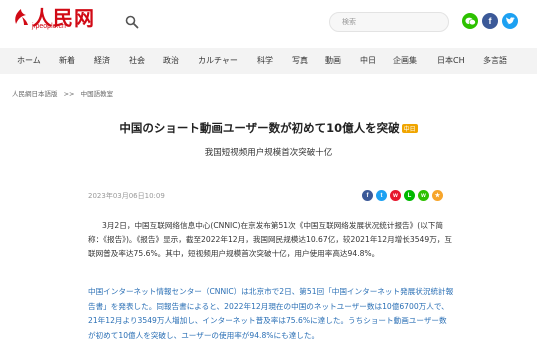 The height and width of the screenshot is (360, 537). I want to click on nav-item-latest: 新着, so click(67, 60).